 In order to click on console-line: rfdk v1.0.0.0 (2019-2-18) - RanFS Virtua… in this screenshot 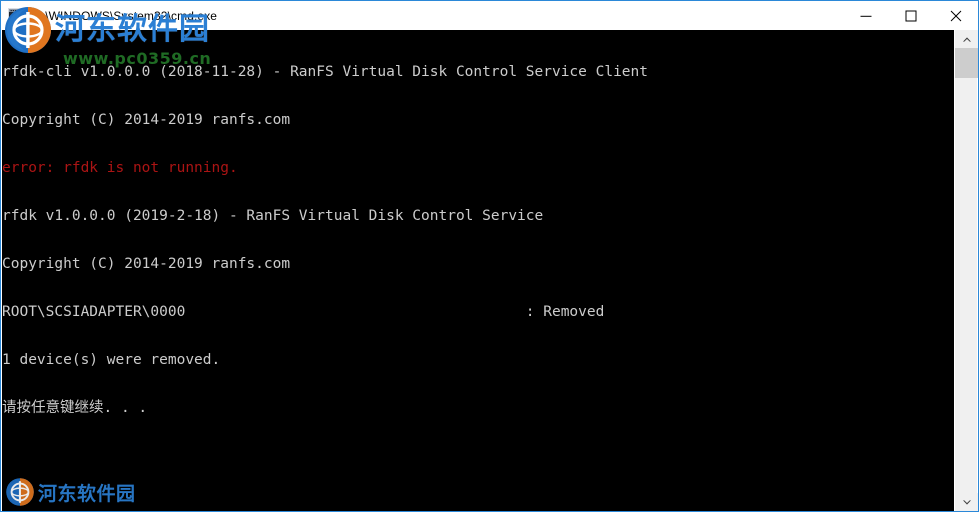, I will do `click(273, 216)`.